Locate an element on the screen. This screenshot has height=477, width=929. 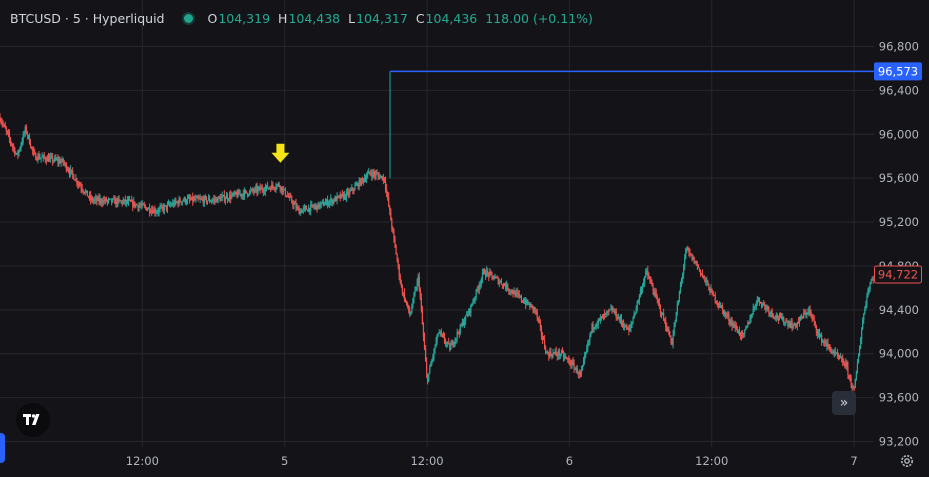
settings-button is located at coordinates (907, 461).